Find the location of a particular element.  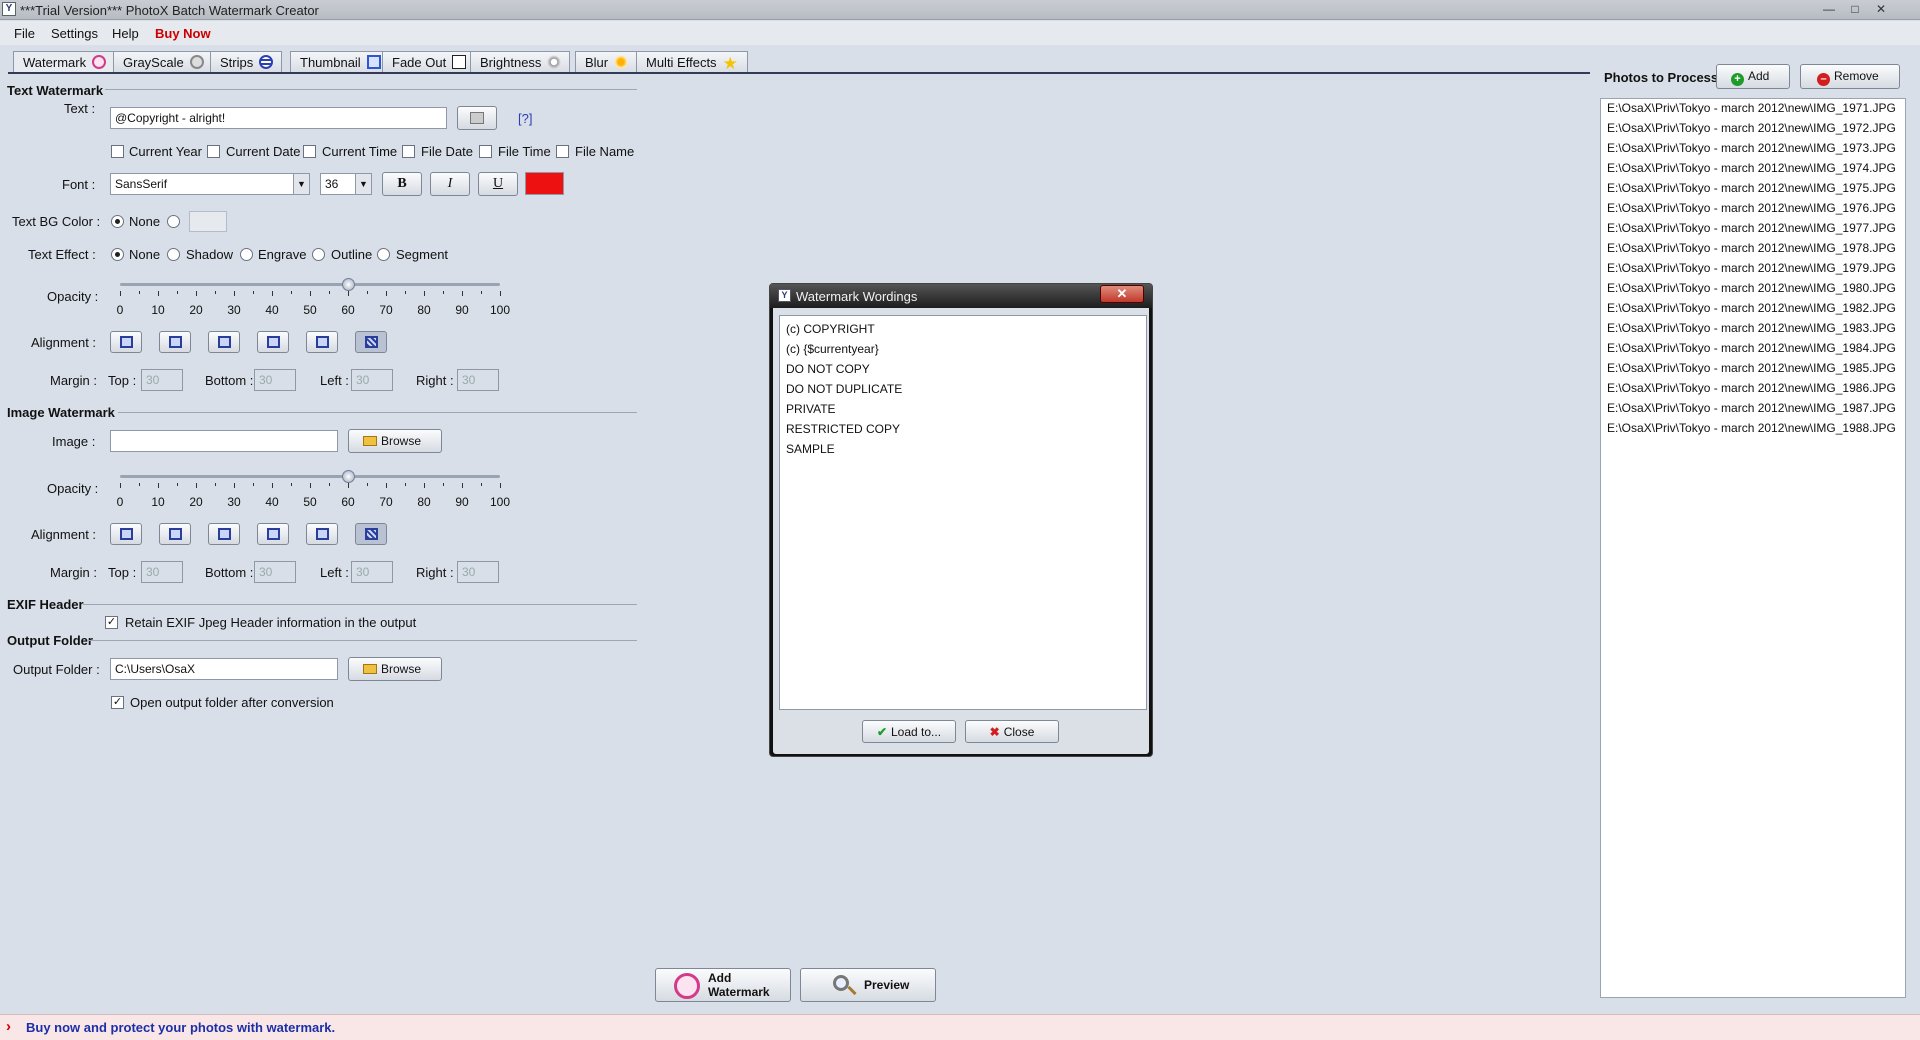

align-top-right-button is located at coordinates (175, 342).